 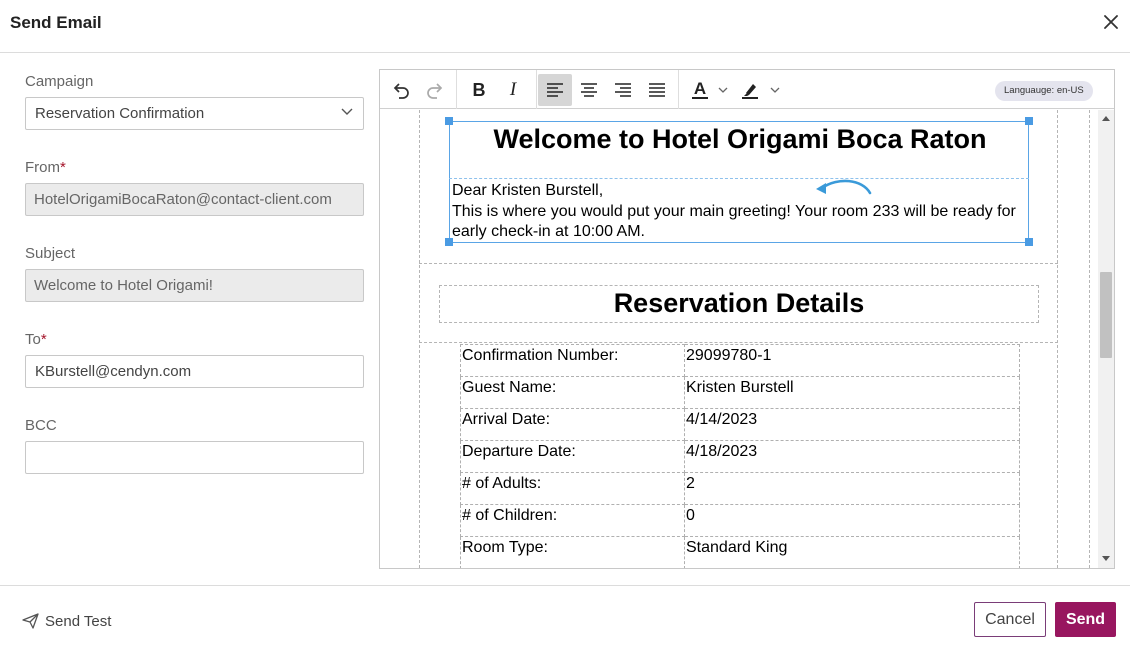 I want to click on from-field: HotelOrigamiBocaRaton@contact-client.com, so click(x=194, y=199).